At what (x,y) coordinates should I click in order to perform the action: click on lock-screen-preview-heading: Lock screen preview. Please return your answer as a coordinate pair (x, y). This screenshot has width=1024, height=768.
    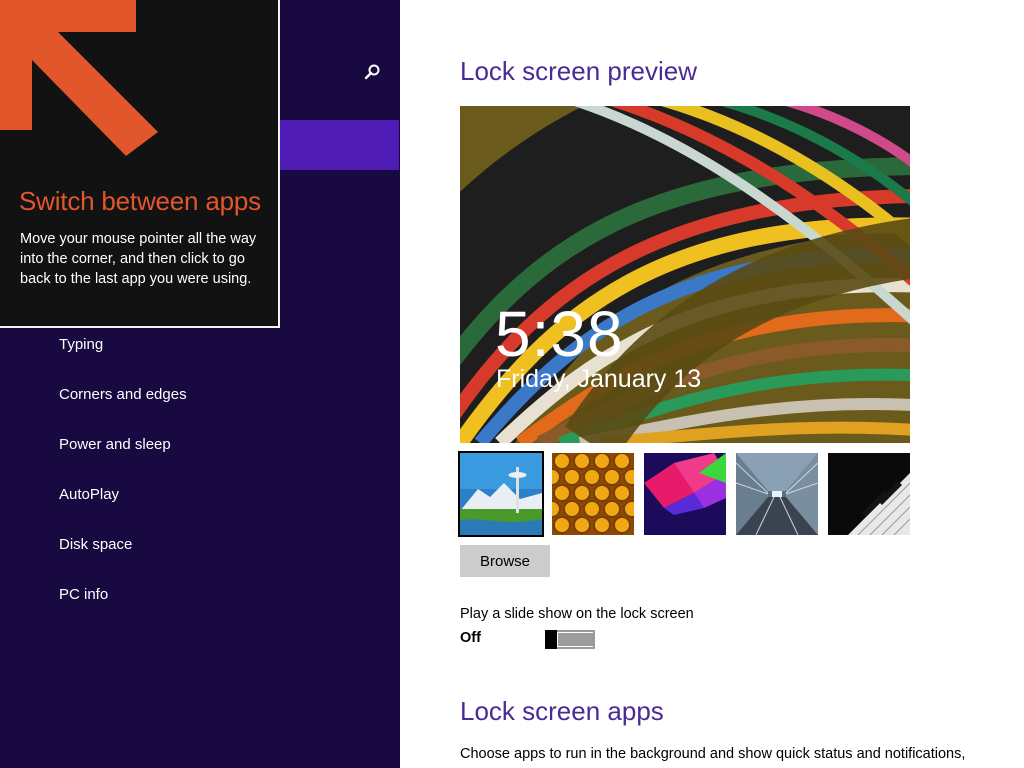
    Looking at the image, I should click on (578, 71).